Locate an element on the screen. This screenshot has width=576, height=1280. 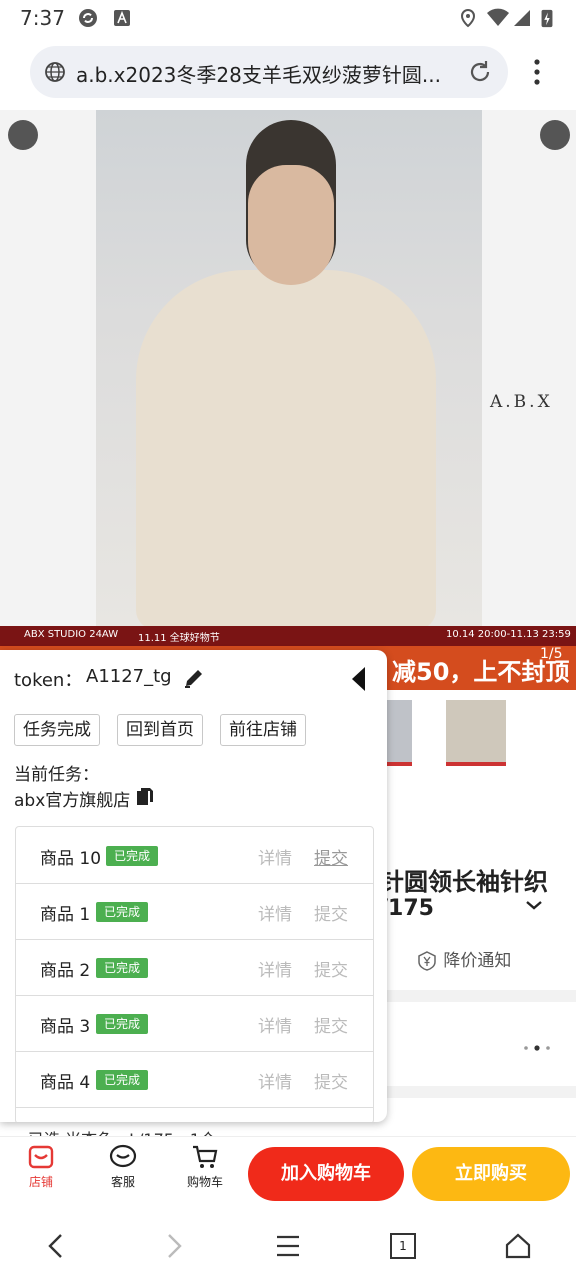
product-size: /175 is located at coordinates (407, 908).